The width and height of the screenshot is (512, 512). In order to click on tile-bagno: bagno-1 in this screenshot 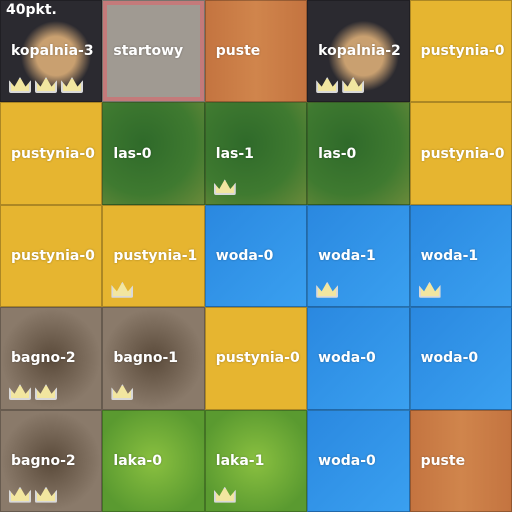, I will do `click(153, 358)`.